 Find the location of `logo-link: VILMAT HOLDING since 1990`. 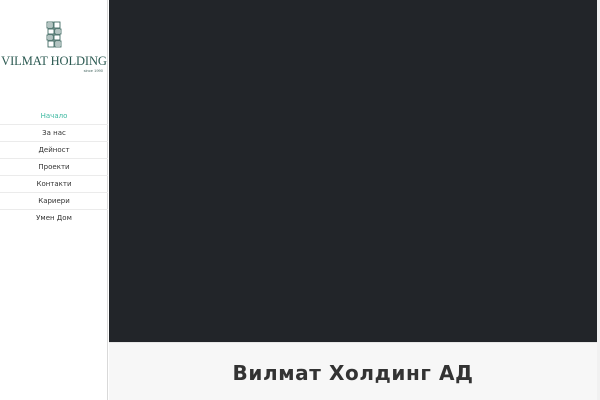

logo-link: VILMAT HOLDING since 1990 is located at coordinates (54, 47).